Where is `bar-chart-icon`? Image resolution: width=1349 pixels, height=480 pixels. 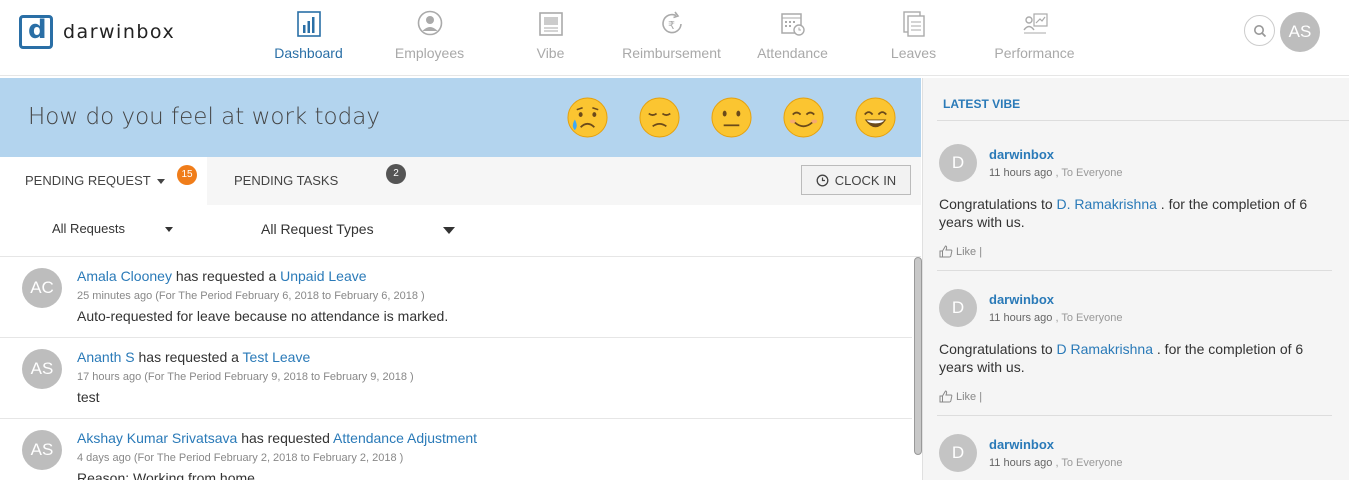
bar-chart-icon is located at coordinates (309, 24).